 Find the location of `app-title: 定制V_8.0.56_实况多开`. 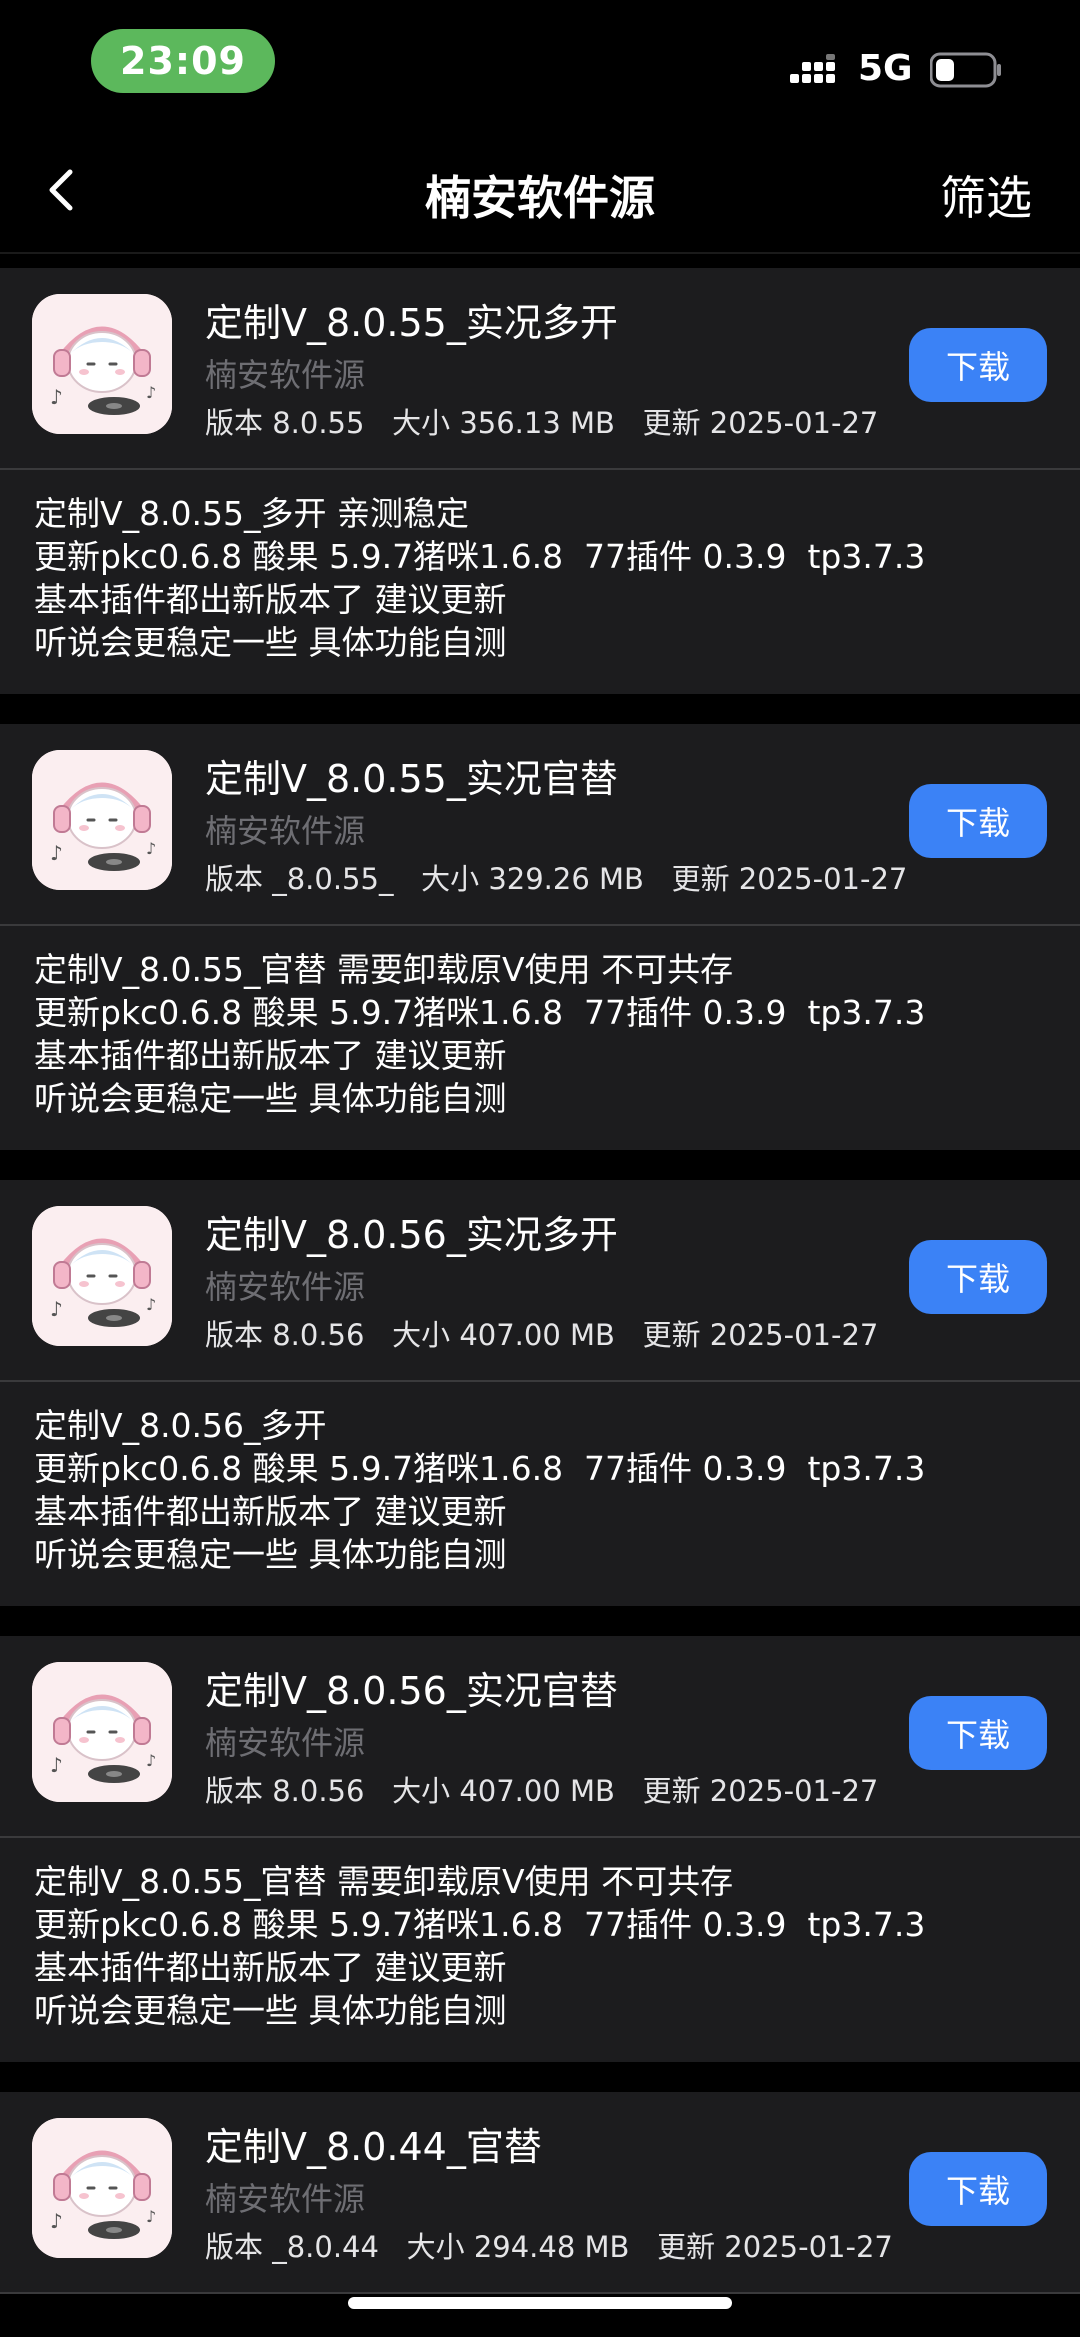

app-title: 定制V_8.0.56_实况多开 is located at coordinates (411, 1235).